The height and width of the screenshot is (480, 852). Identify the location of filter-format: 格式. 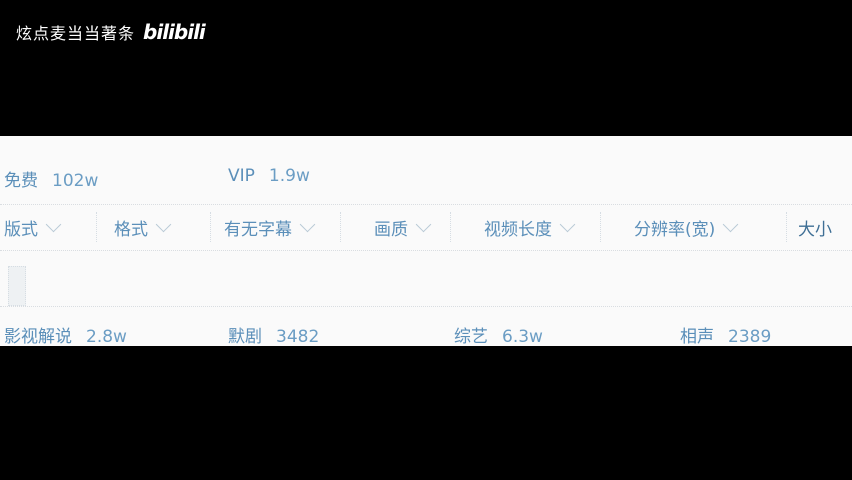
(143, 227).